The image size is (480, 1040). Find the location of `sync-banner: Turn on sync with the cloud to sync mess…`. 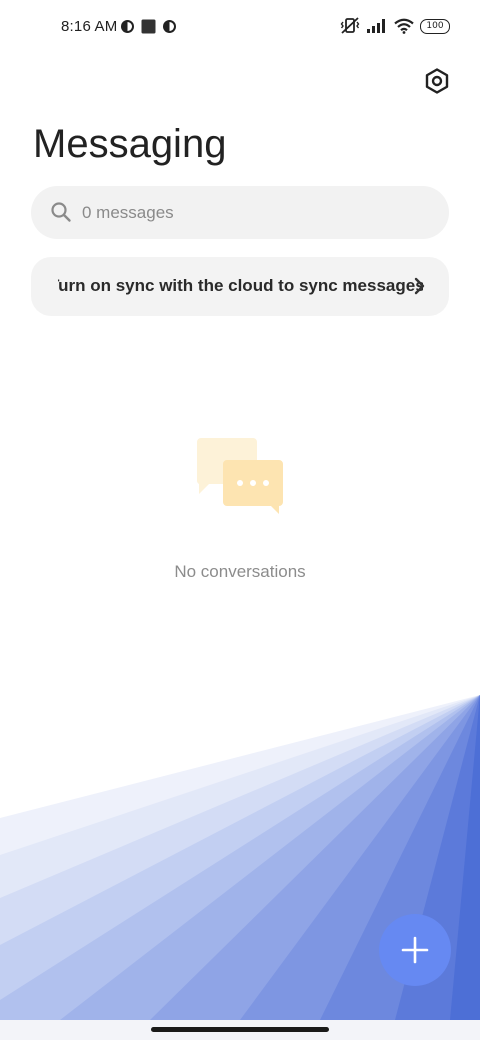

sync-banner: Turn on sync with the cloud to sync mess… is located at coordinates (240, 286).